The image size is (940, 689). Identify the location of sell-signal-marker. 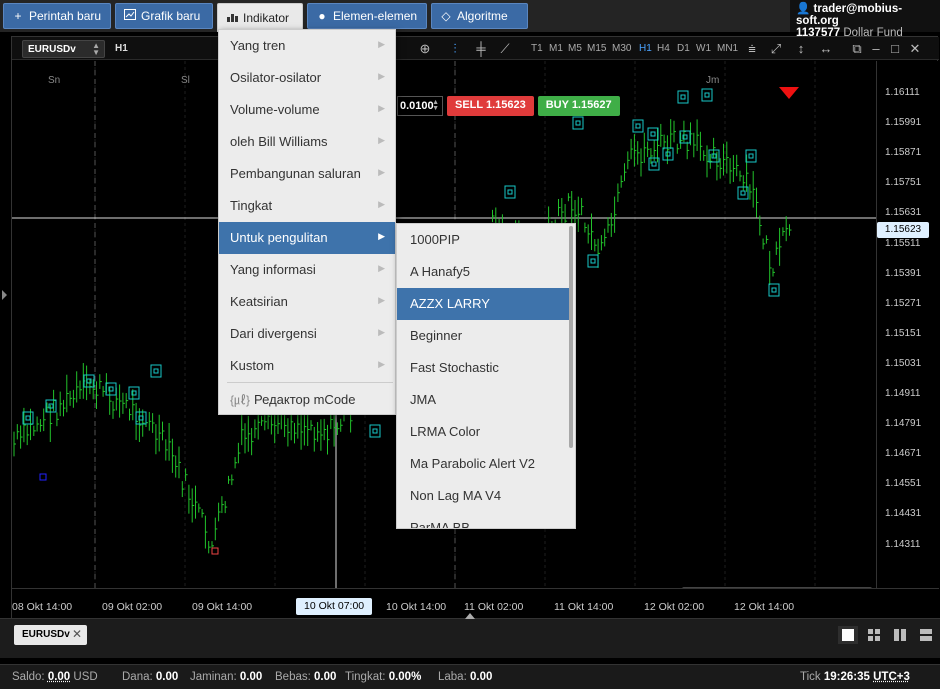
(215, 551).